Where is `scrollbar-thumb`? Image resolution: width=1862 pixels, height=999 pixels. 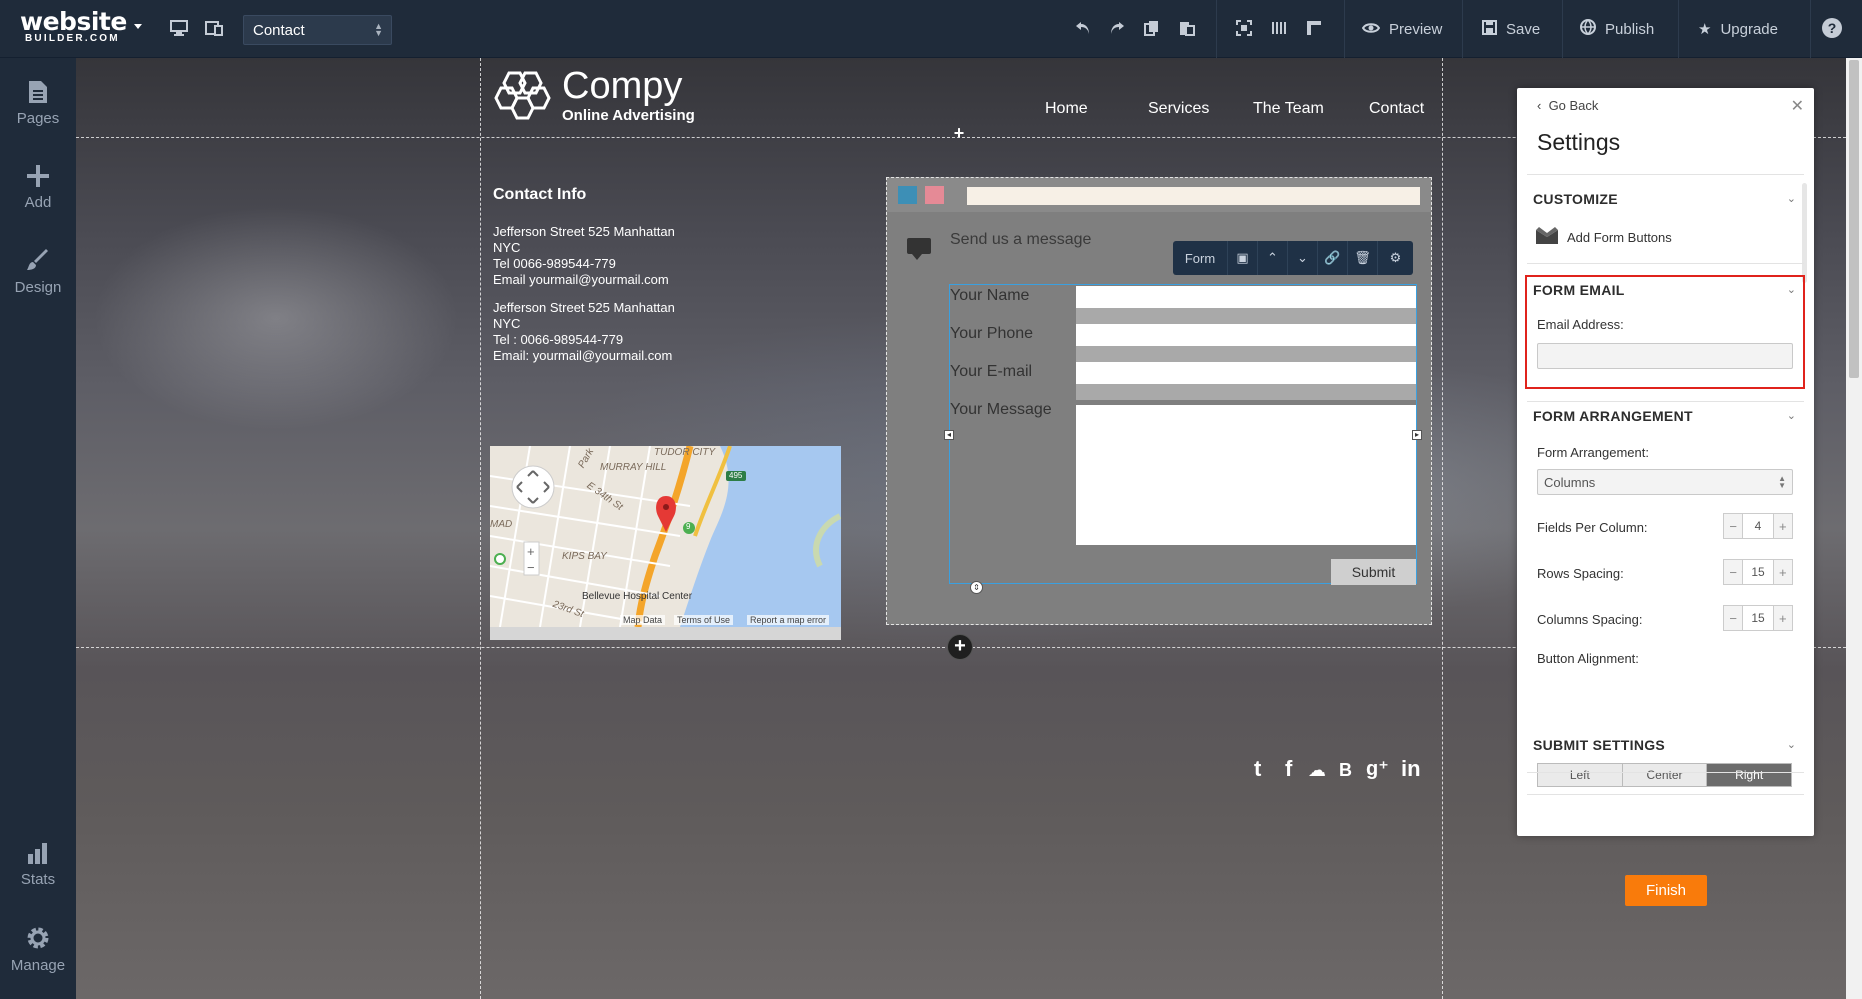 scrollbar-thumb is located at coordinates (1854, 219).